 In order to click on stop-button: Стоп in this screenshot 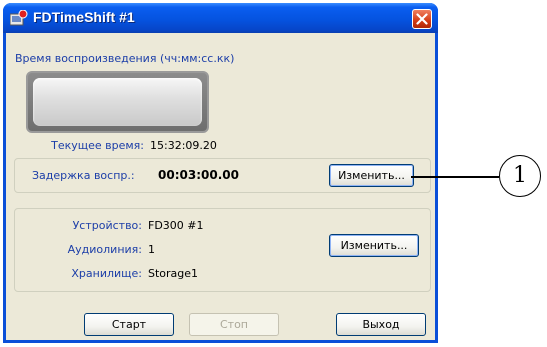, I will do `click(234, 324)`.